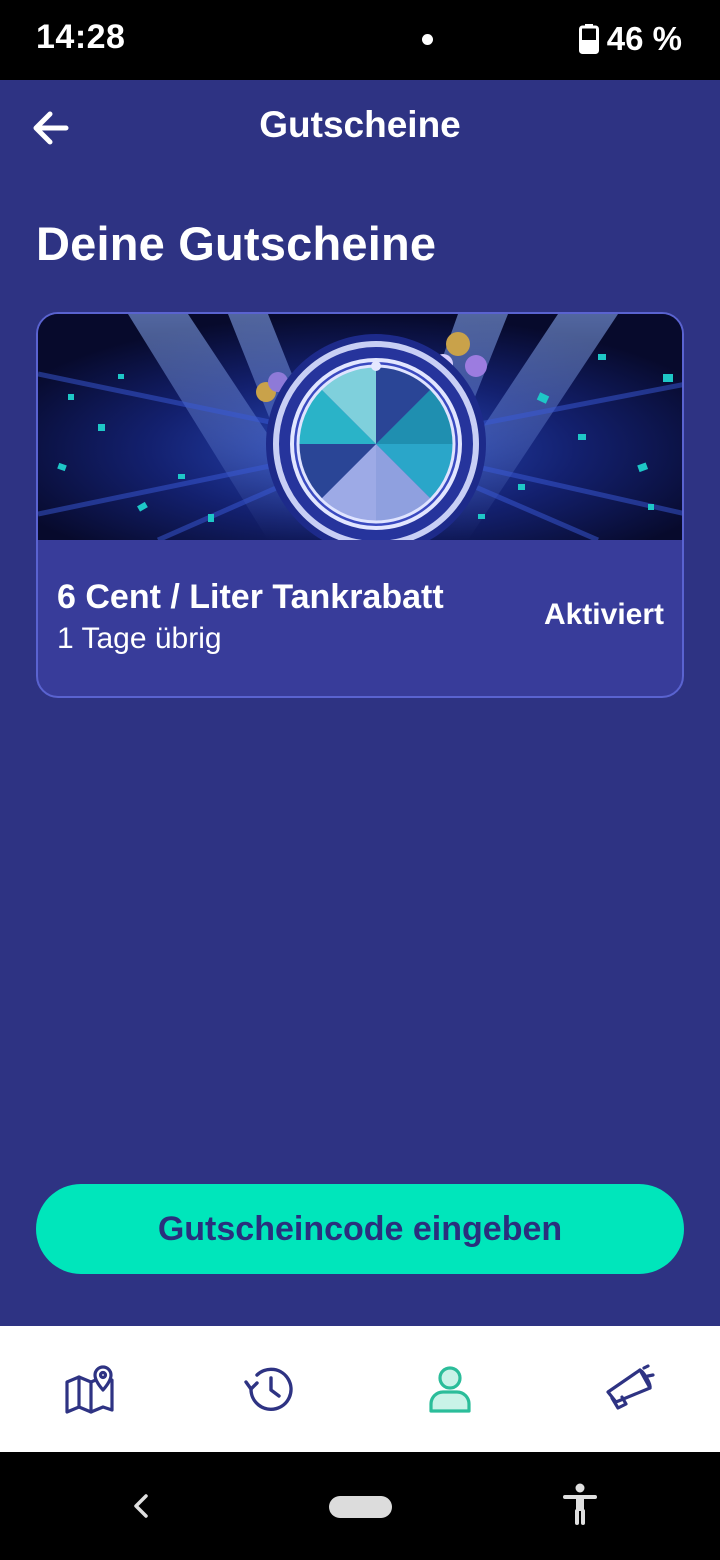 The width and height of the screenshot is (720, 1560). I want to click on tab-news, so click(630, 1389).